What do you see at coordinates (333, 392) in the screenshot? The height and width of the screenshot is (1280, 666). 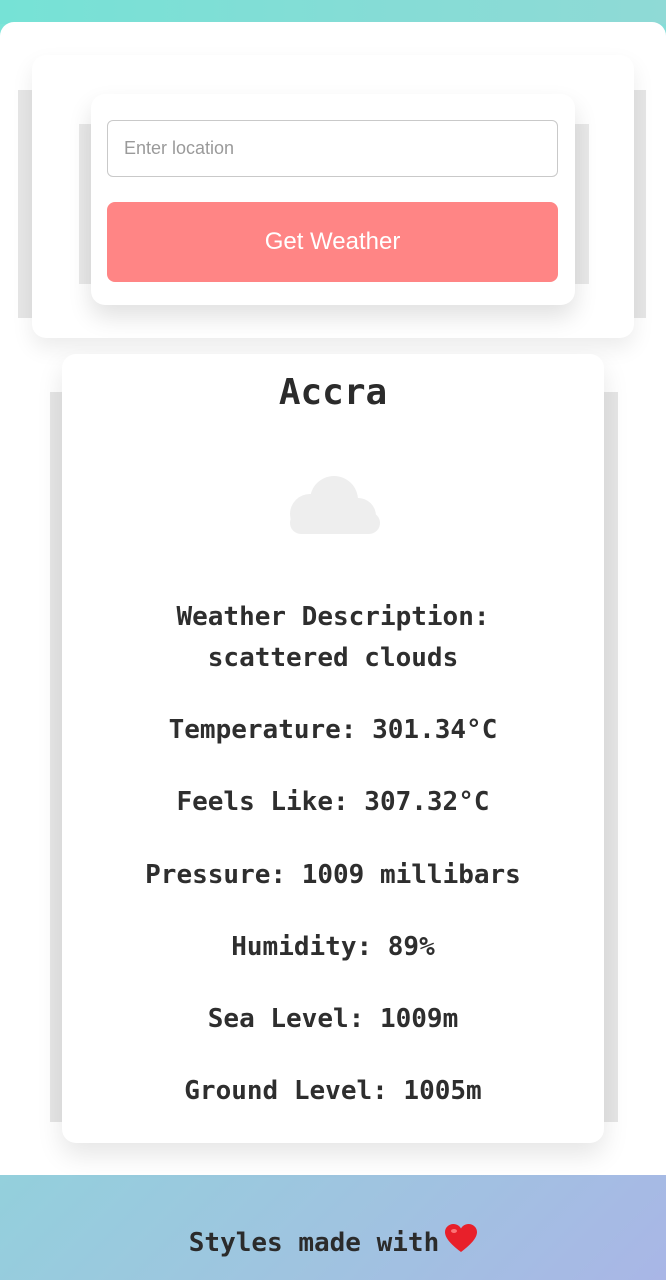 I see `city-name: Accra` at bounding box center [333, 392].